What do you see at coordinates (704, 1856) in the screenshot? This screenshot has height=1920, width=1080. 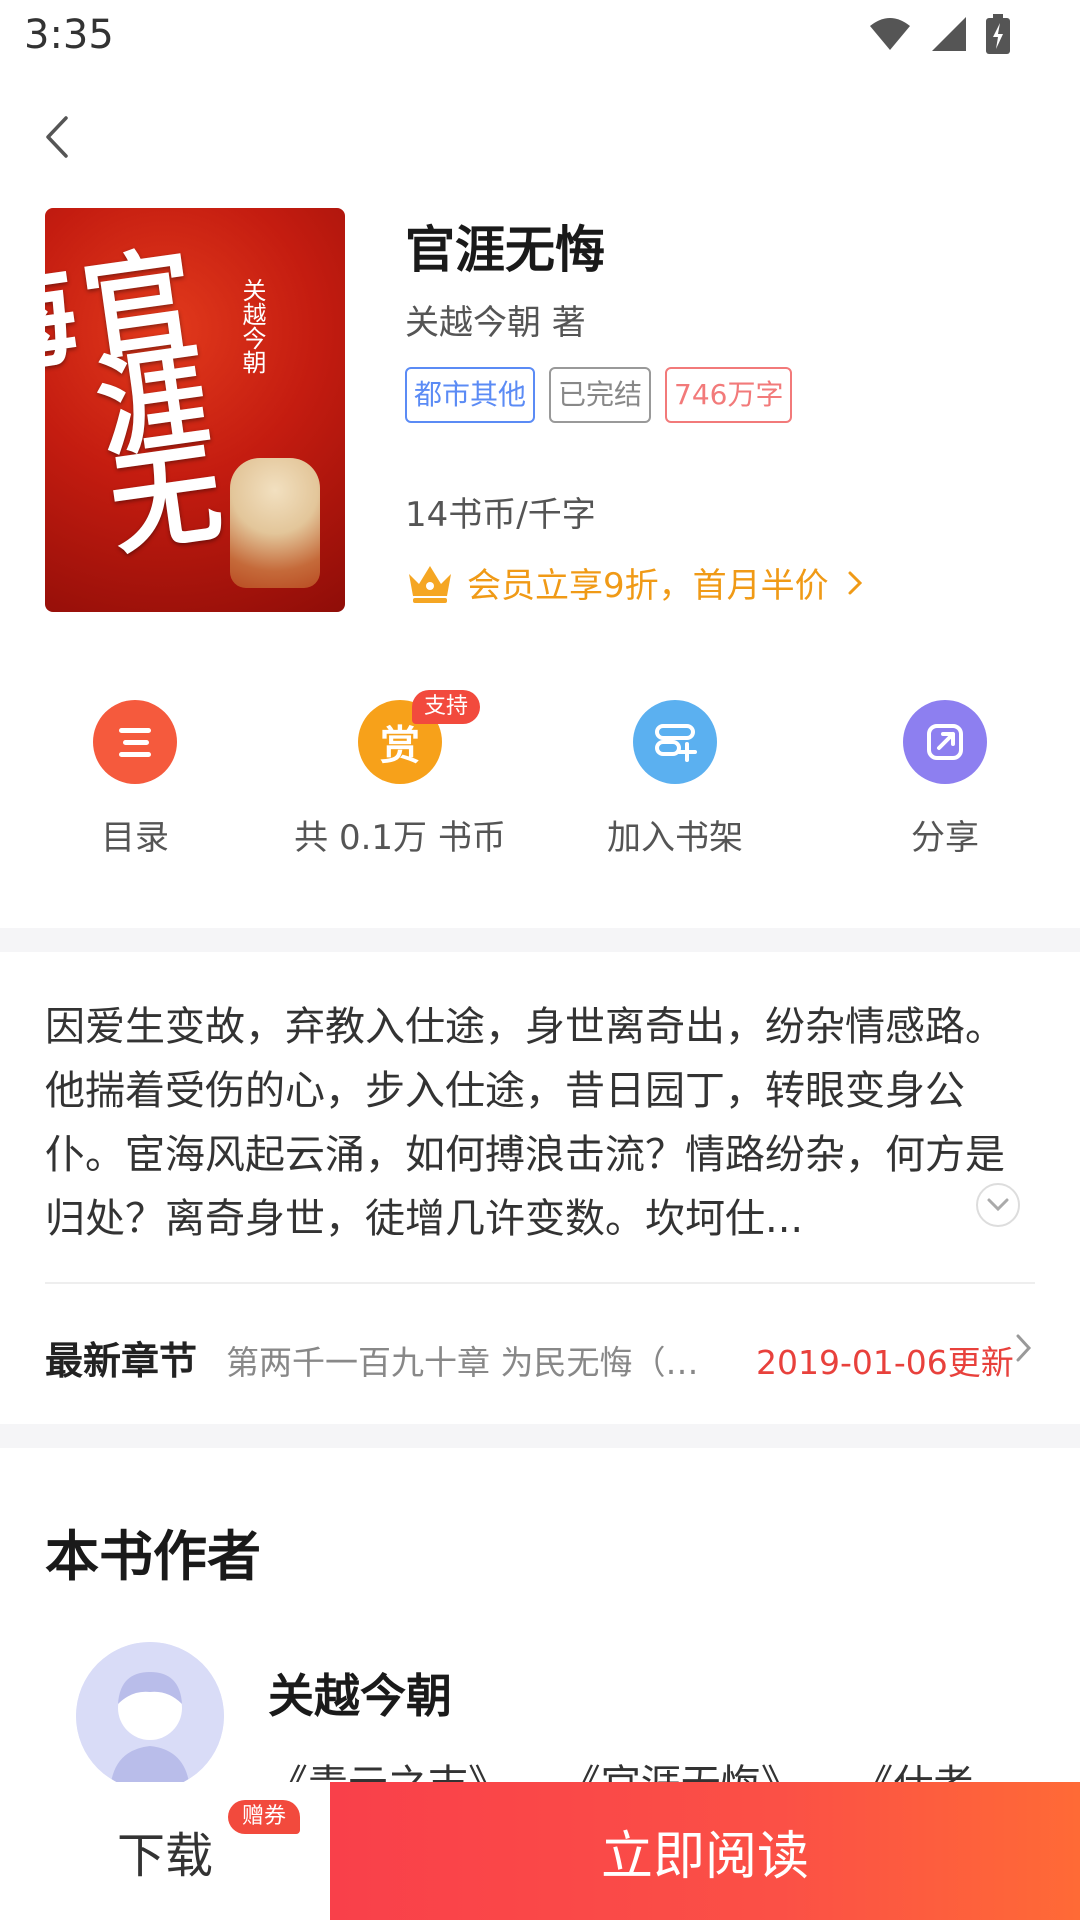 I see `read-now-label: 立即阅读` at bounding box center [704, 1856].